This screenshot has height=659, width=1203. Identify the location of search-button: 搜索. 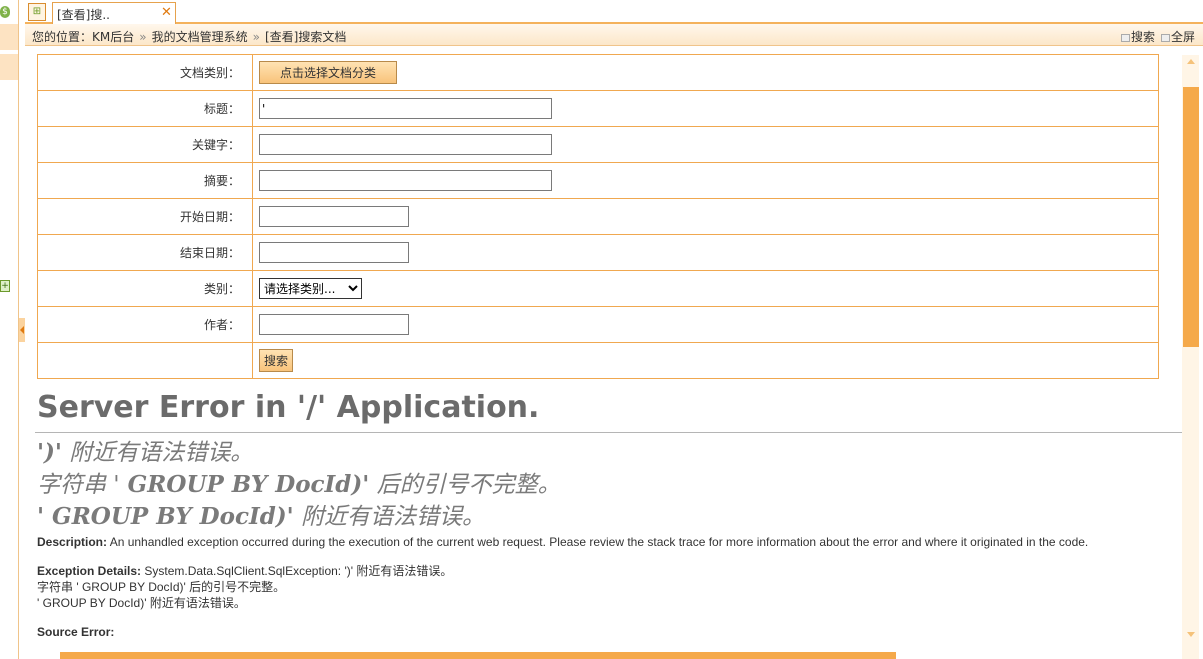
(276, 360).